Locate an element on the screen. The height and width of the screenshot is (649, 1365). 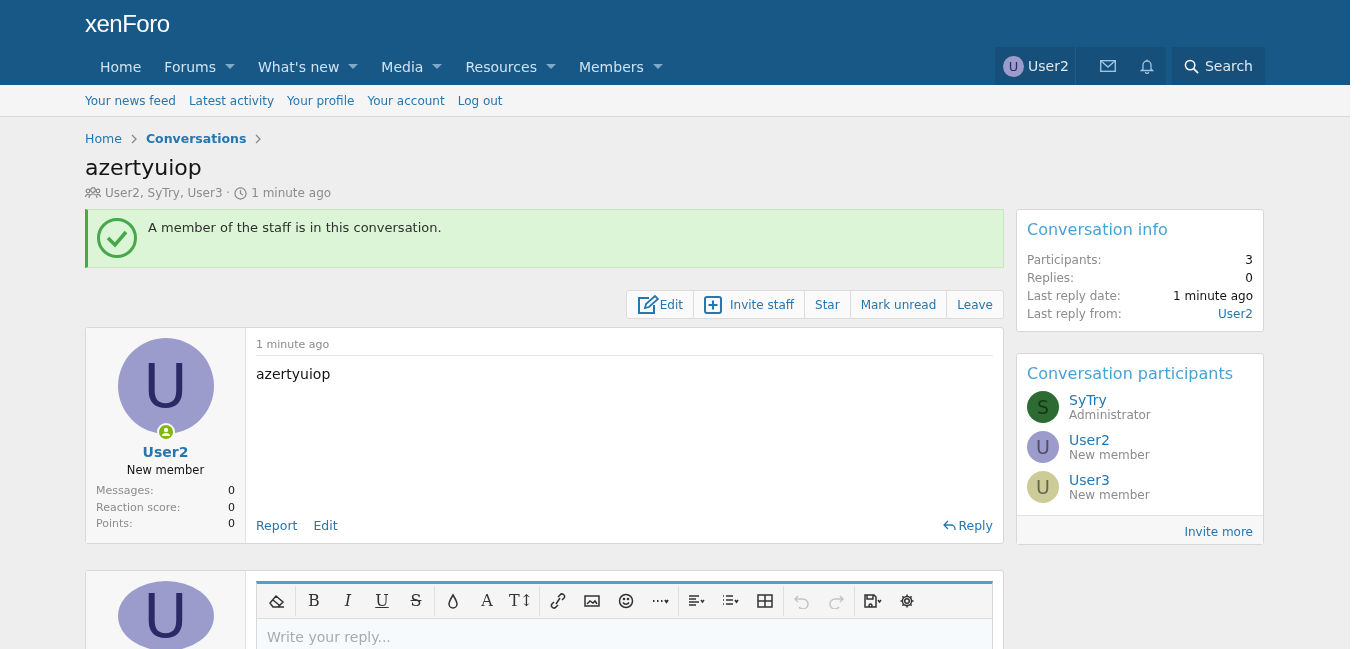
post-action-link: Edit is located at coordinates (325, 525).